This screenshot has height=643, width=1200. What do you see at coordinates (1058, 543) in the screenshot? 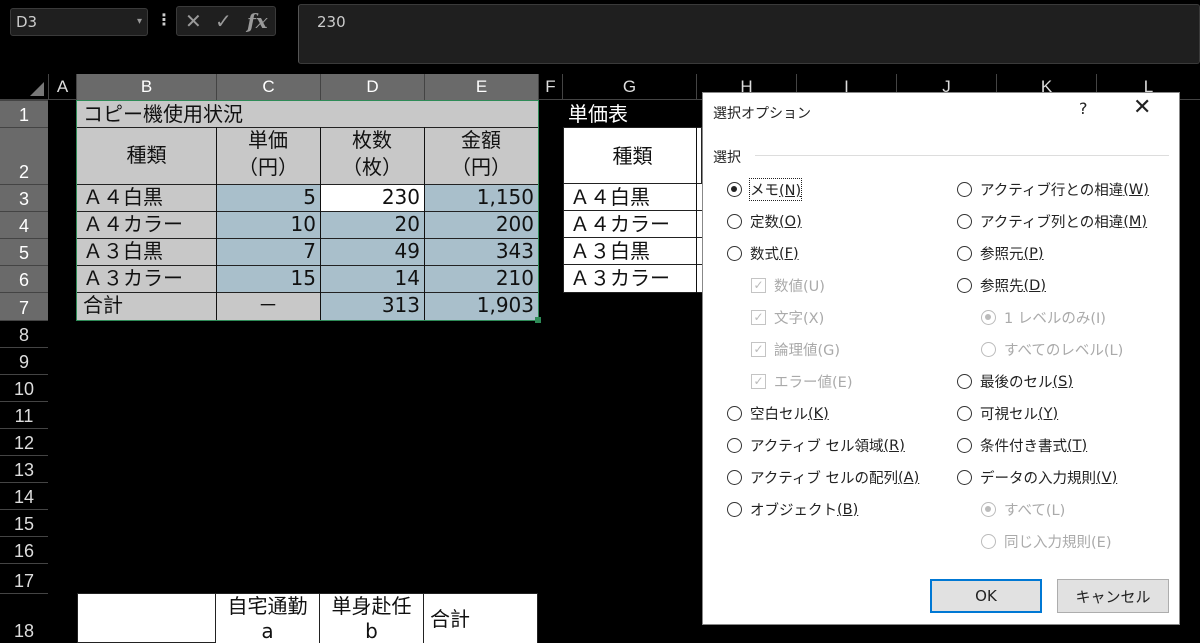
I see `option-validation-same-label: 同じ入力規則(E)` at bounding box center [1058, 543].